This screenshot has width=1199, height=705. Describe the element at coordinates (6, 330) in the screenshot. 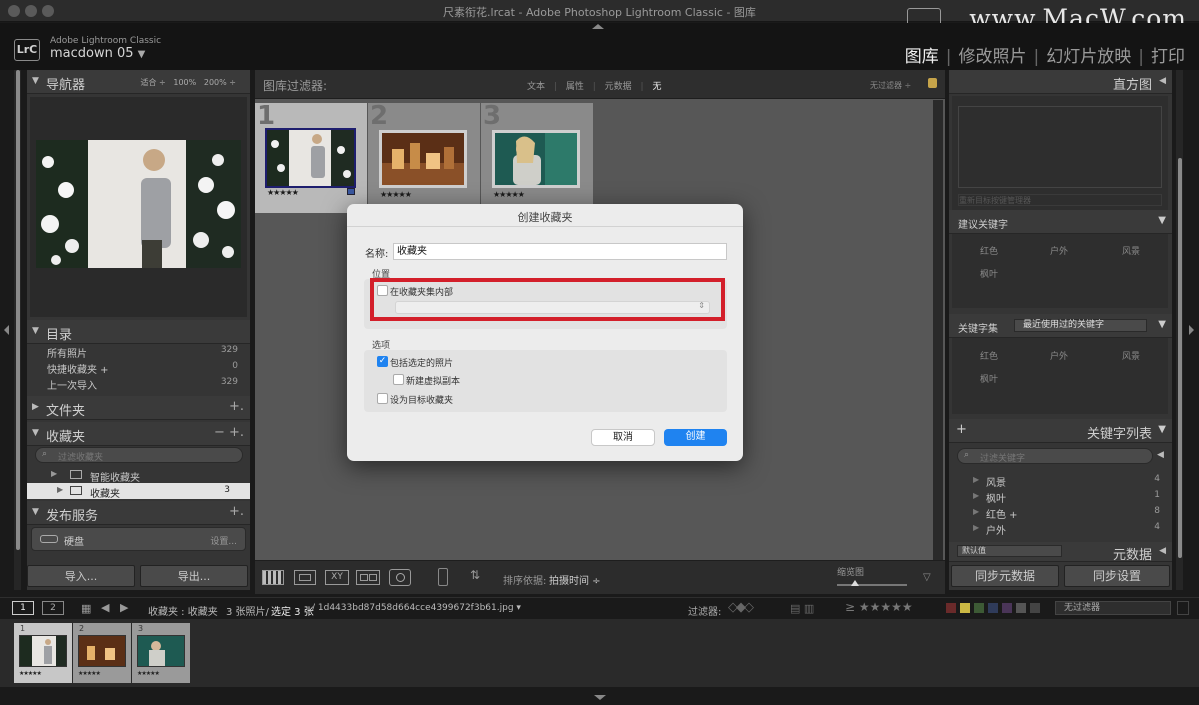

I see `left-panel-toggle-icon` at that location.